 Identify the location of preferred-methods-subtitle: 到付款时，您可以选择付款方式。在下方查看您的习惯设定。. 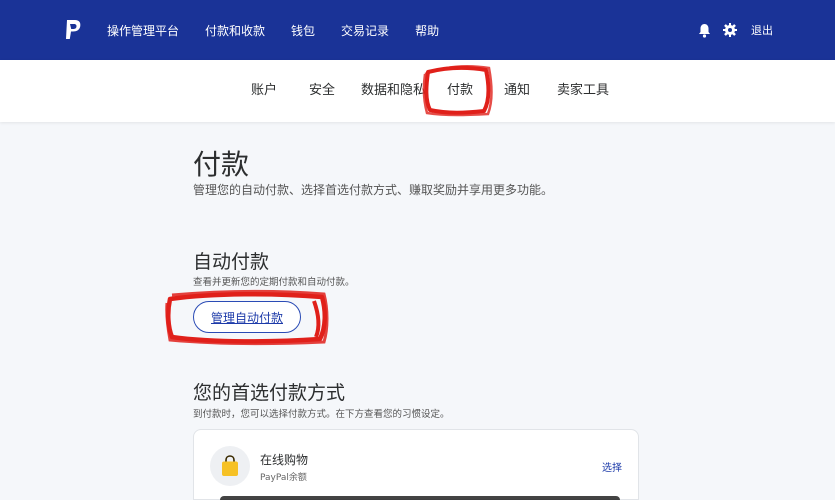
(321, 414).